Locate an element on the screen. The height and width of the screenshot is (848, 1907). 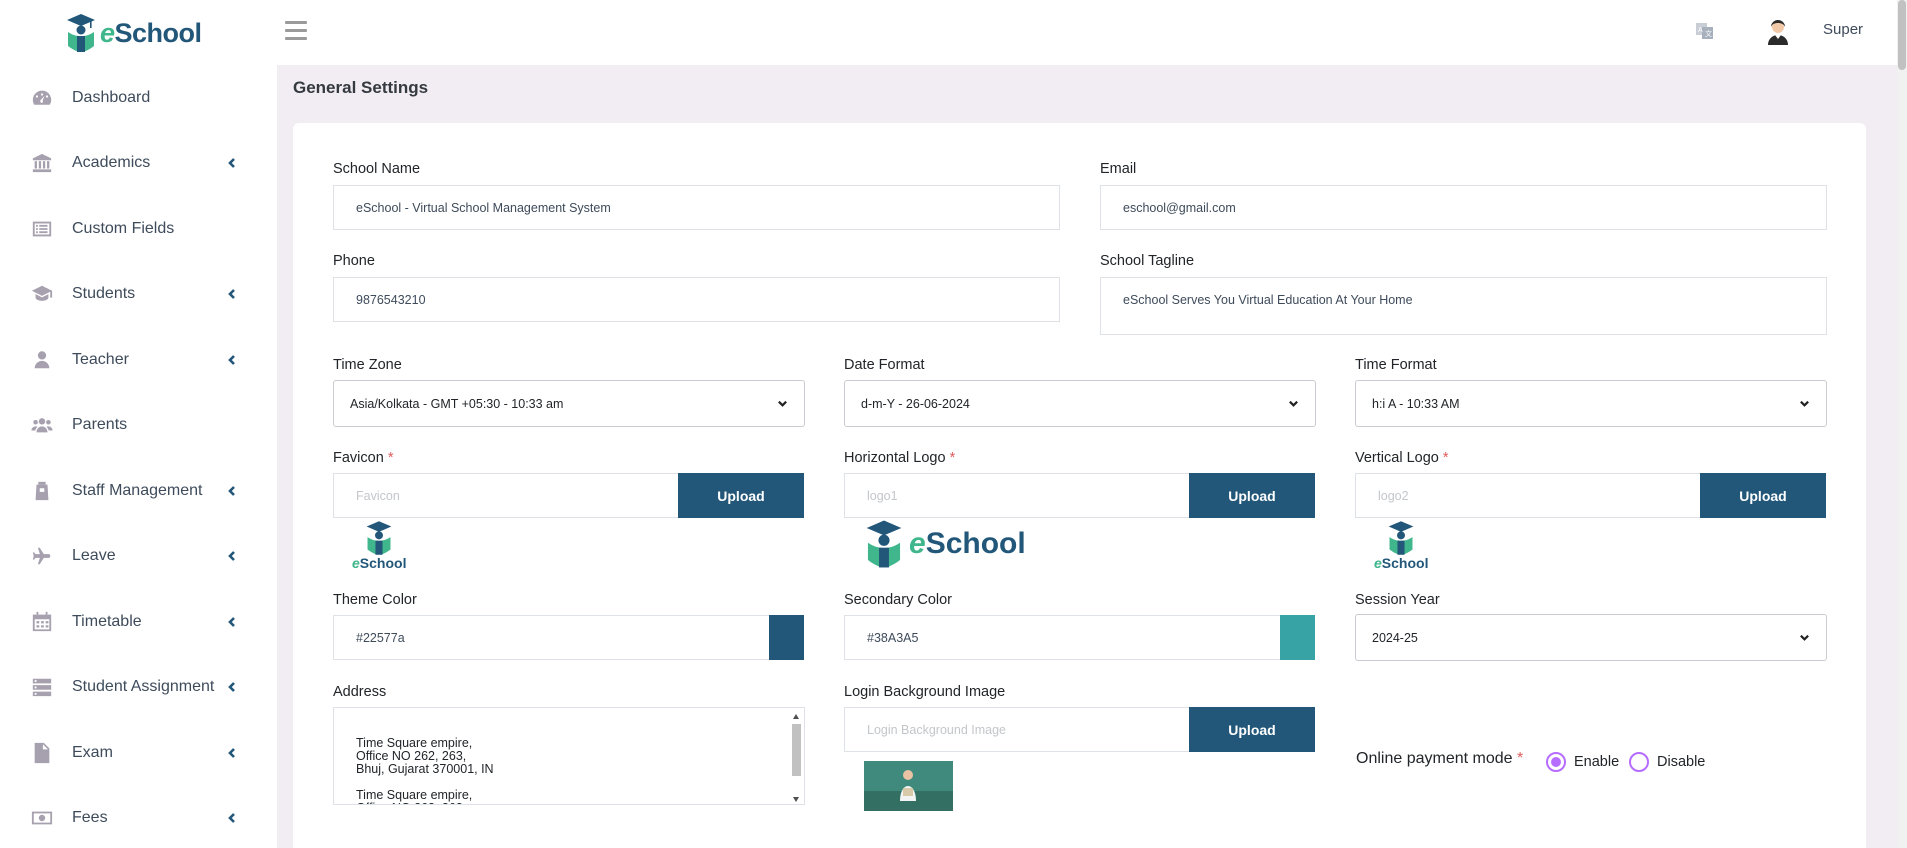
time-zone-label: Time Zone is located at coordinates (367, 365).